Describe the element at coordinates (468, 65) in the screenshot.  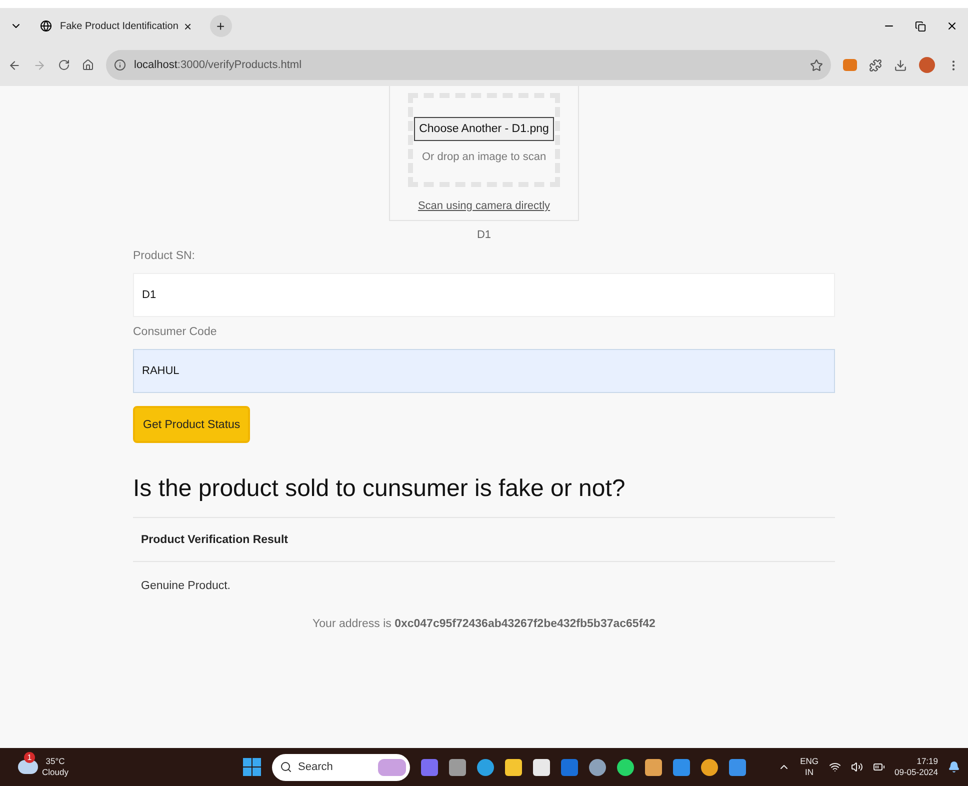
I see `address-bar: localhost:3000/verifyProducts.html` at that location.